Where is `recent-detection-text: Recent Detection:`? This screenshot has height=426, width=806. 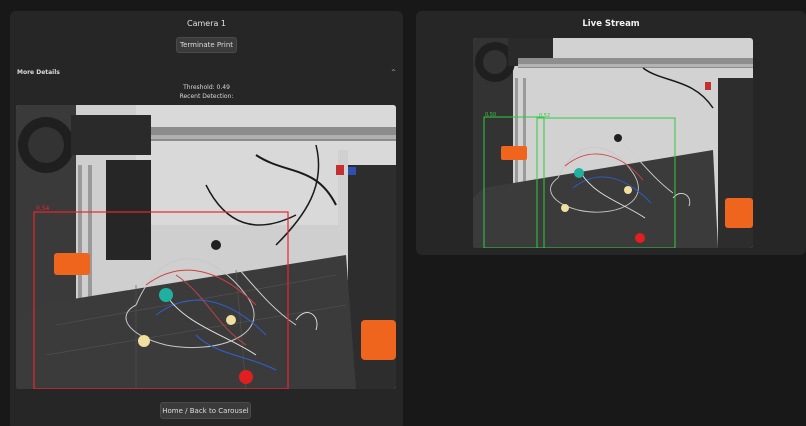
recent-detection-text: Recent Detection: is located at coordinates (206, 96).